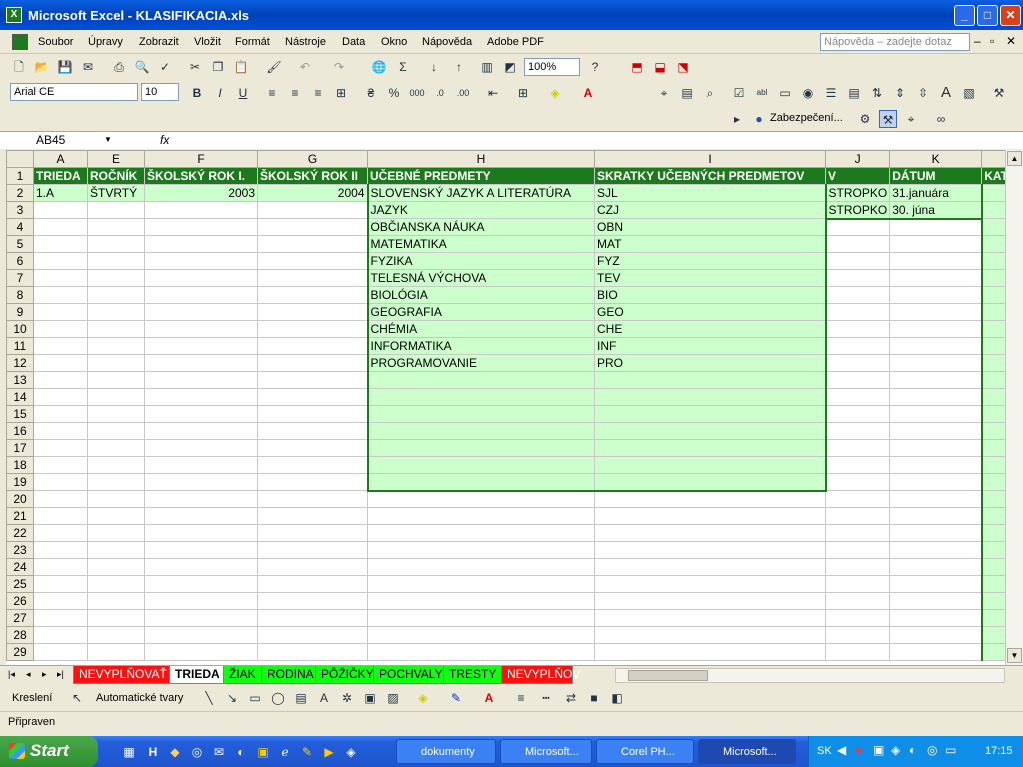 Image resolution: width=1023 pixels, height=767 pixels. What do you see at coordinates (710, 176) in the screenshot?
I see `header-cell: SKRATKY UČEBNÝCH PREDMETOV` at bounding box center [710, 176].